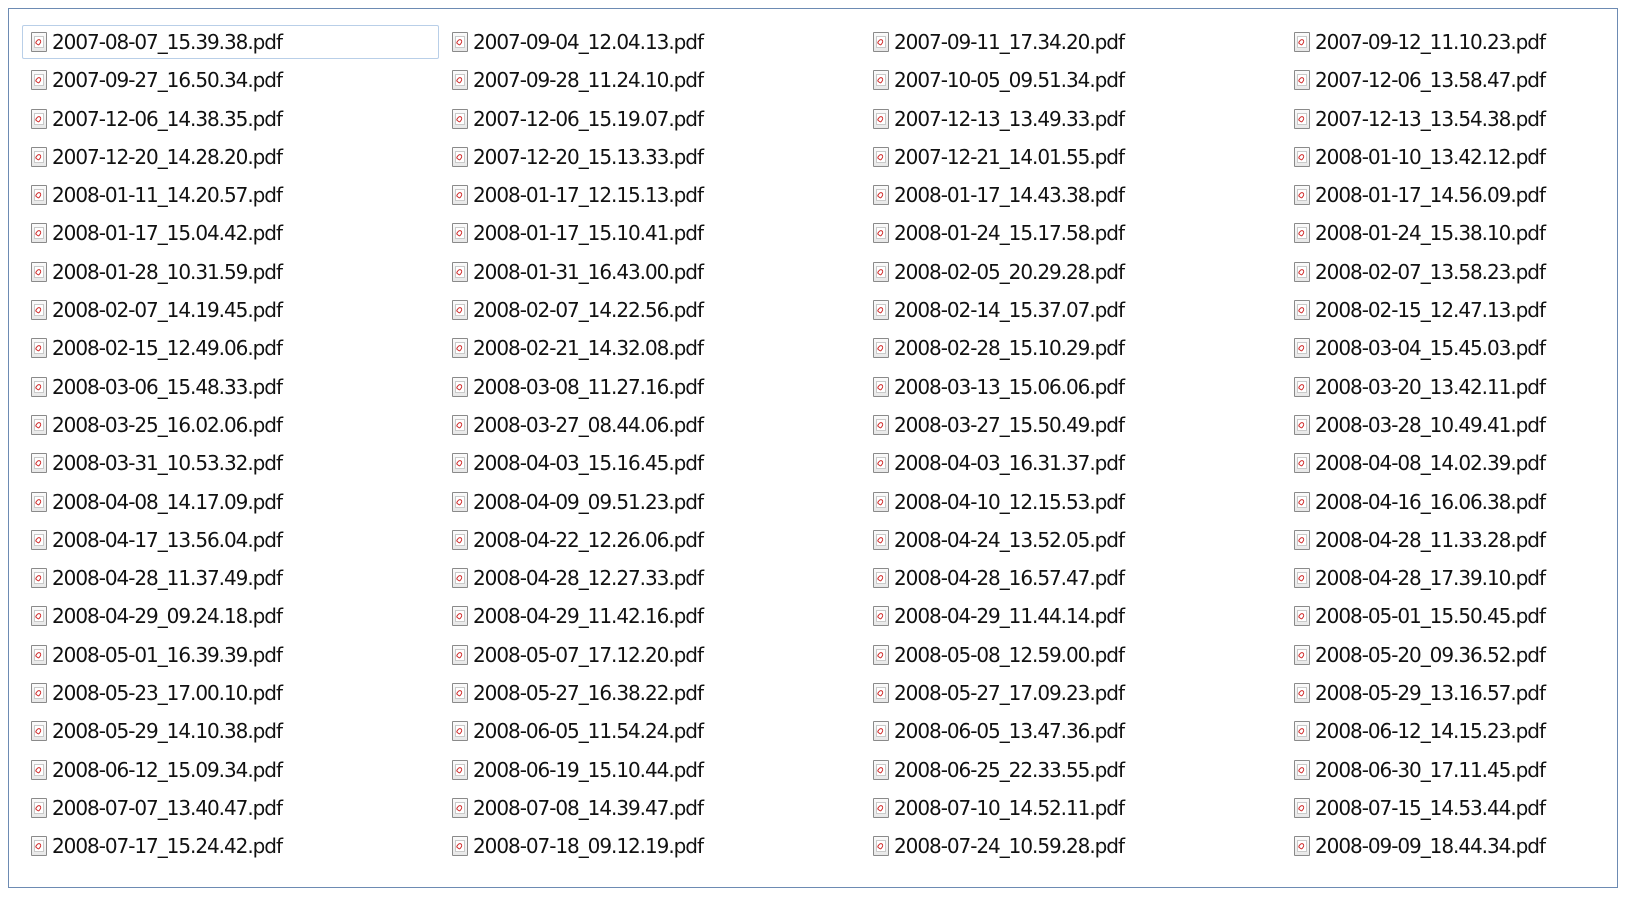 The width and height of the screenshot is (1630, 900). Describe the element at coordinates (653, 578) in the screenshot. I see `file-item: 2008-04-28_12.27.33.pdf` at that location.